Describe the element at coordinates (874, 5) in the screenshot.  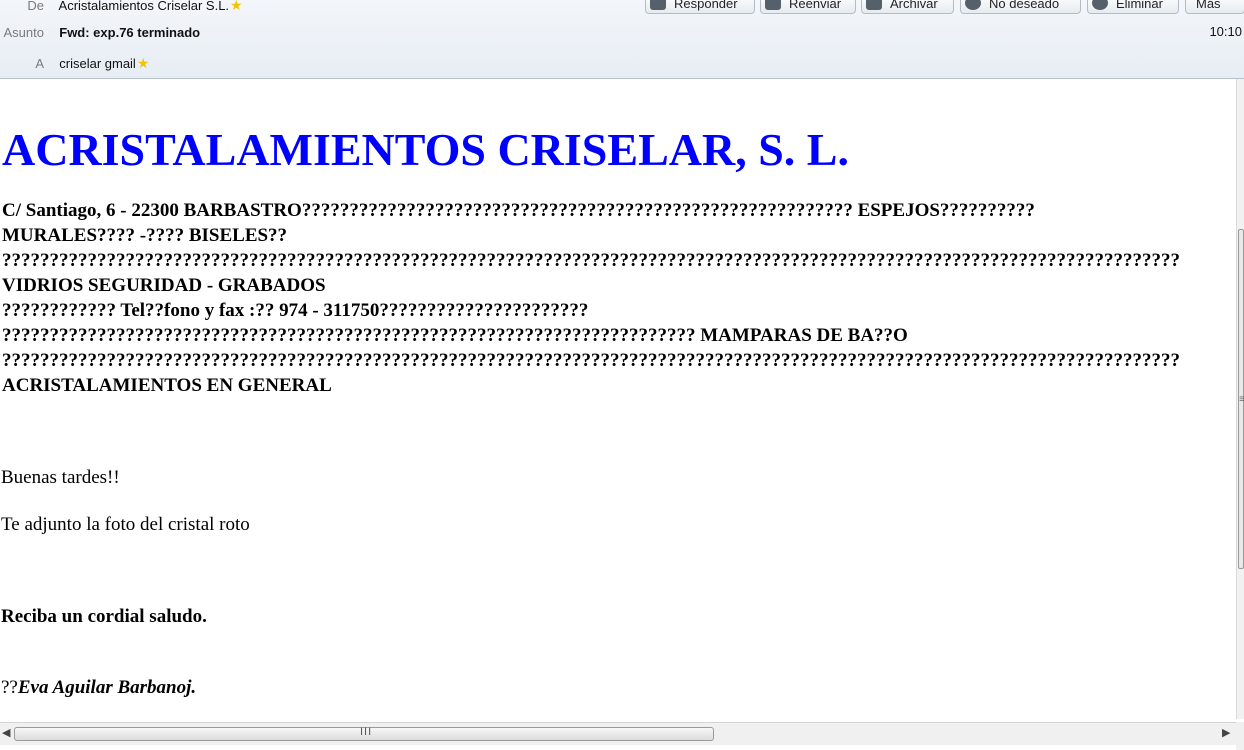
I see `archive-icon` at that location.